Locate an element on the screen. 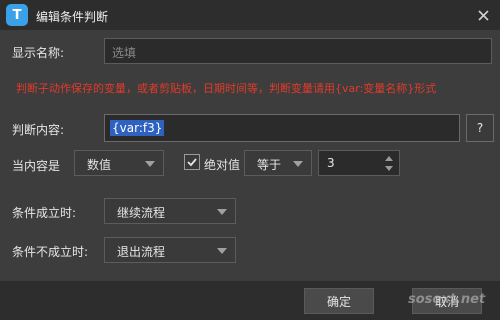 This screenshot has height=320, width=500. true-label: 条件成立时: is located at coordinates (44, 213).